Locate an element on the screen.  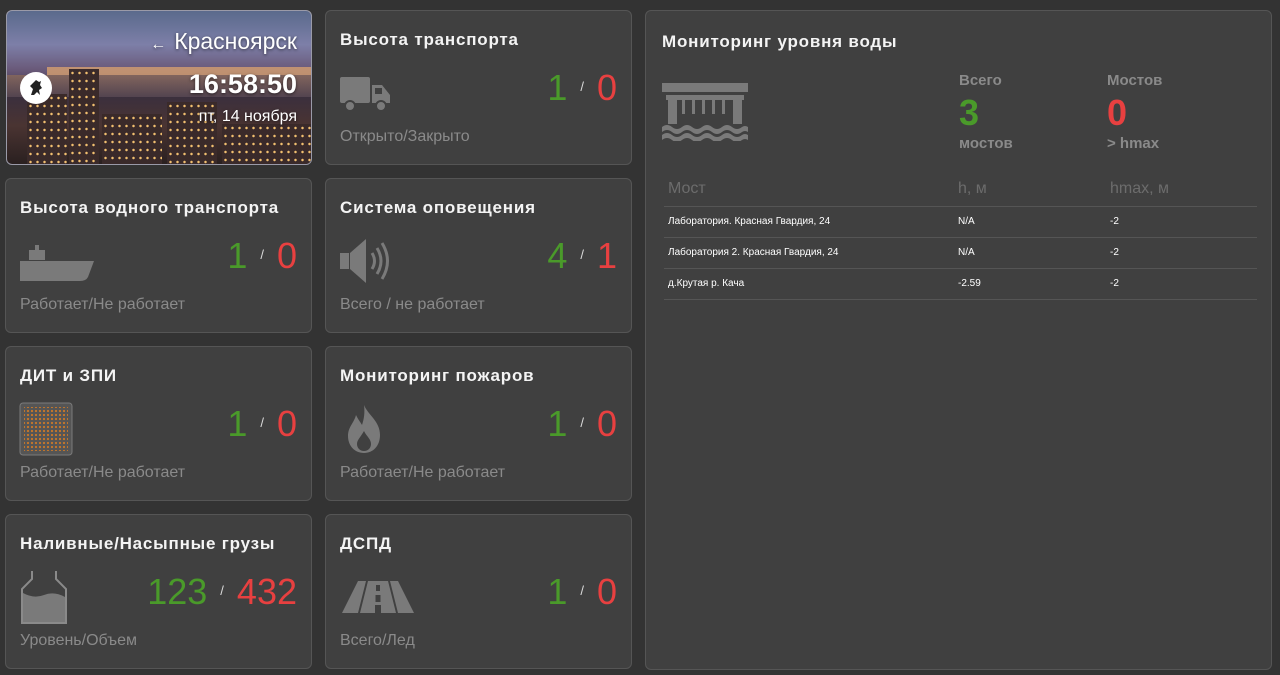
card-subtitle: Уровень/Объем is located at coordinates (79, 640).